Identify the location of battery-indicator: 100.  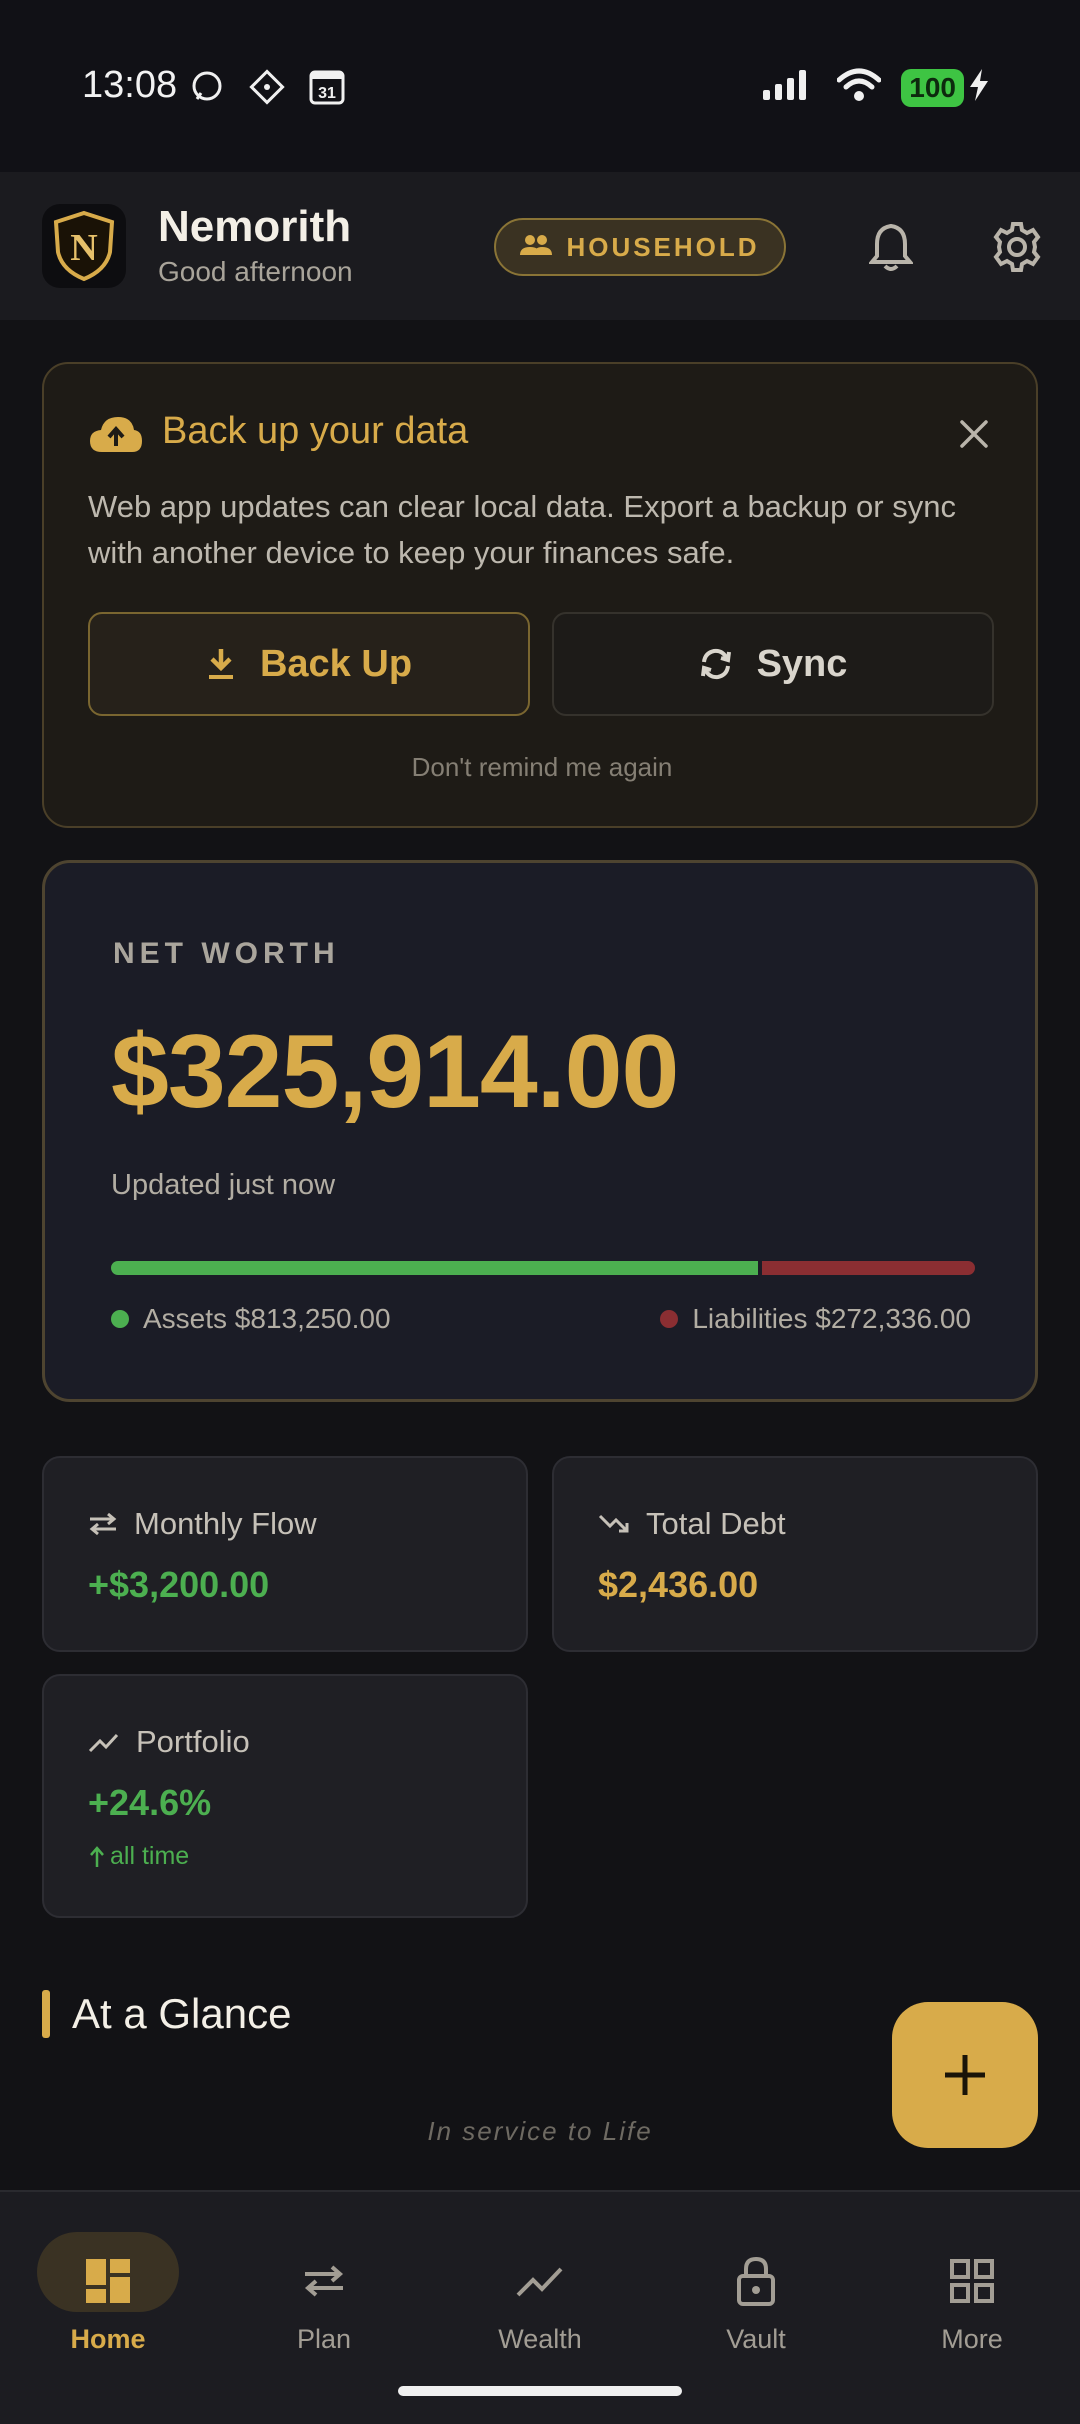
(932, 87).